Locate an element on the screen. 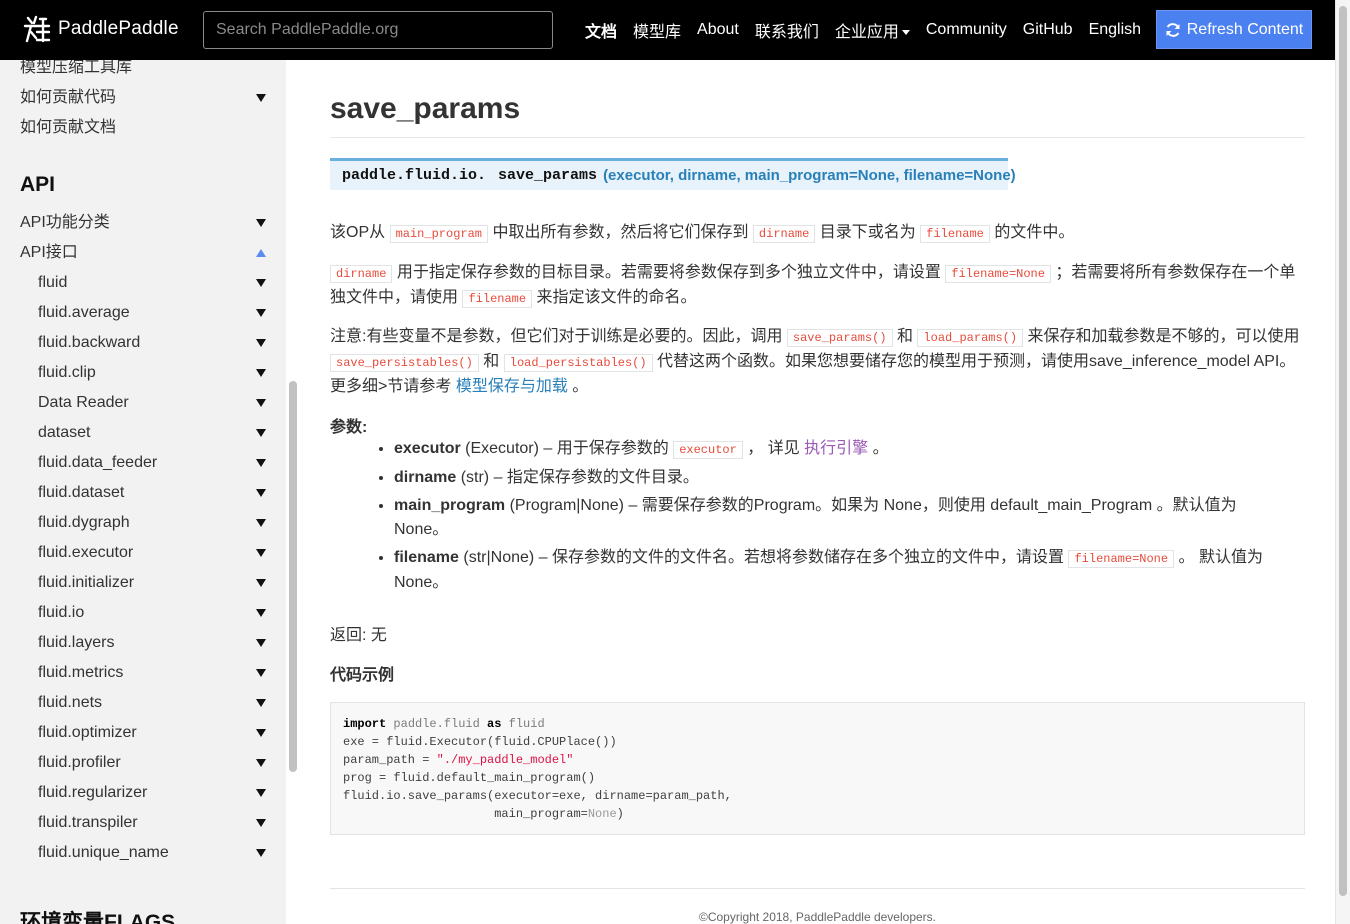 The height and width of the screenshot is (924, 1350). code-module: paddle.fluid is located at coordinates (436, 724).